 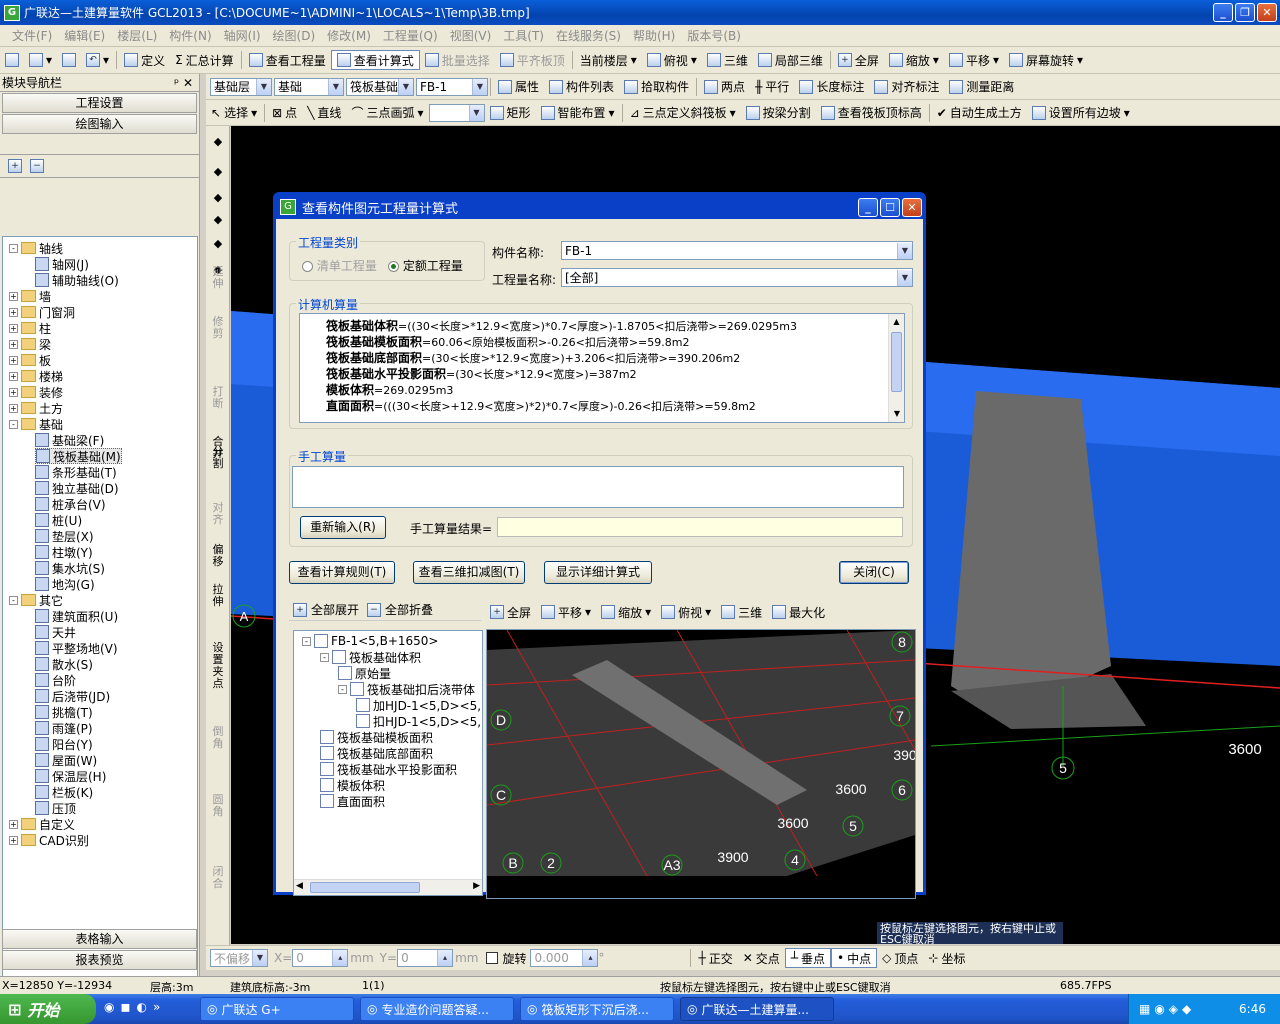 What do you see at coordinates (452, 86) in the screenshot?
I see `component-select: FB-1 ▼` at bounding box center [452, 86].